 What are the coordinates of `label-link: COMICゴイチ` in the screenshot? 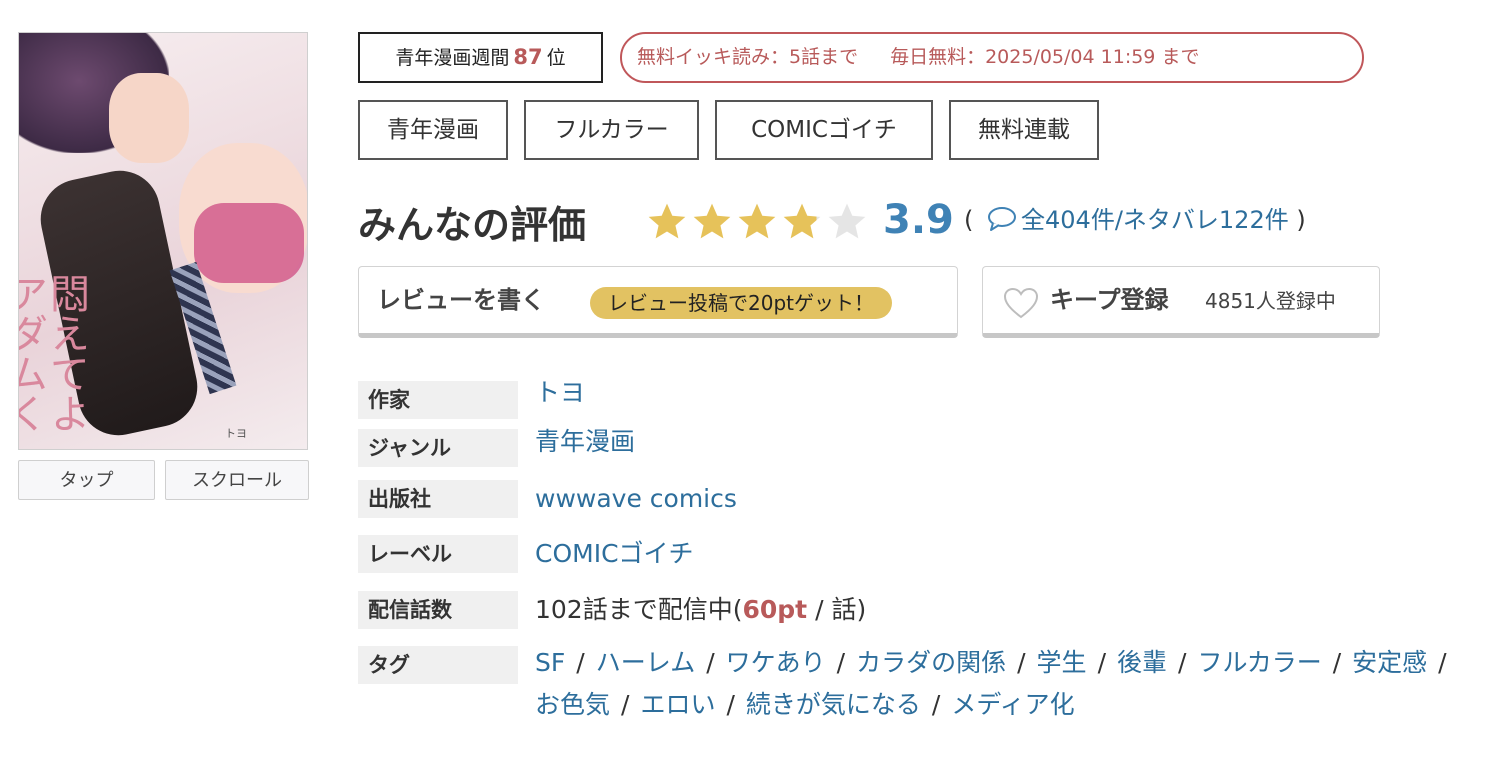 It's located at (614, 554).